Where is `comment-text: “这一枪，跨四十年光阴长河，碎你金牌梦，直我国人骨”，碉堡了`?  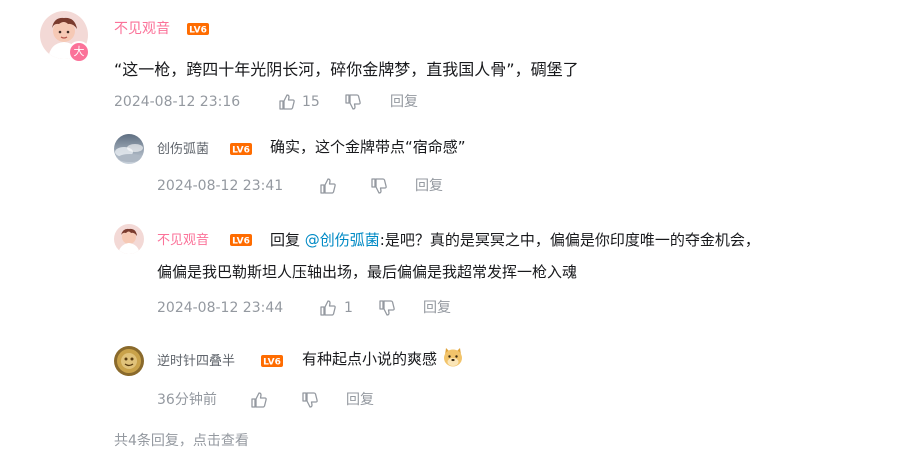 comment-text: “这一枪，跨四十年光阴长河，碎你金牌梦，直我国人骨”，碉堡了 is located at coordinates (346, 69).